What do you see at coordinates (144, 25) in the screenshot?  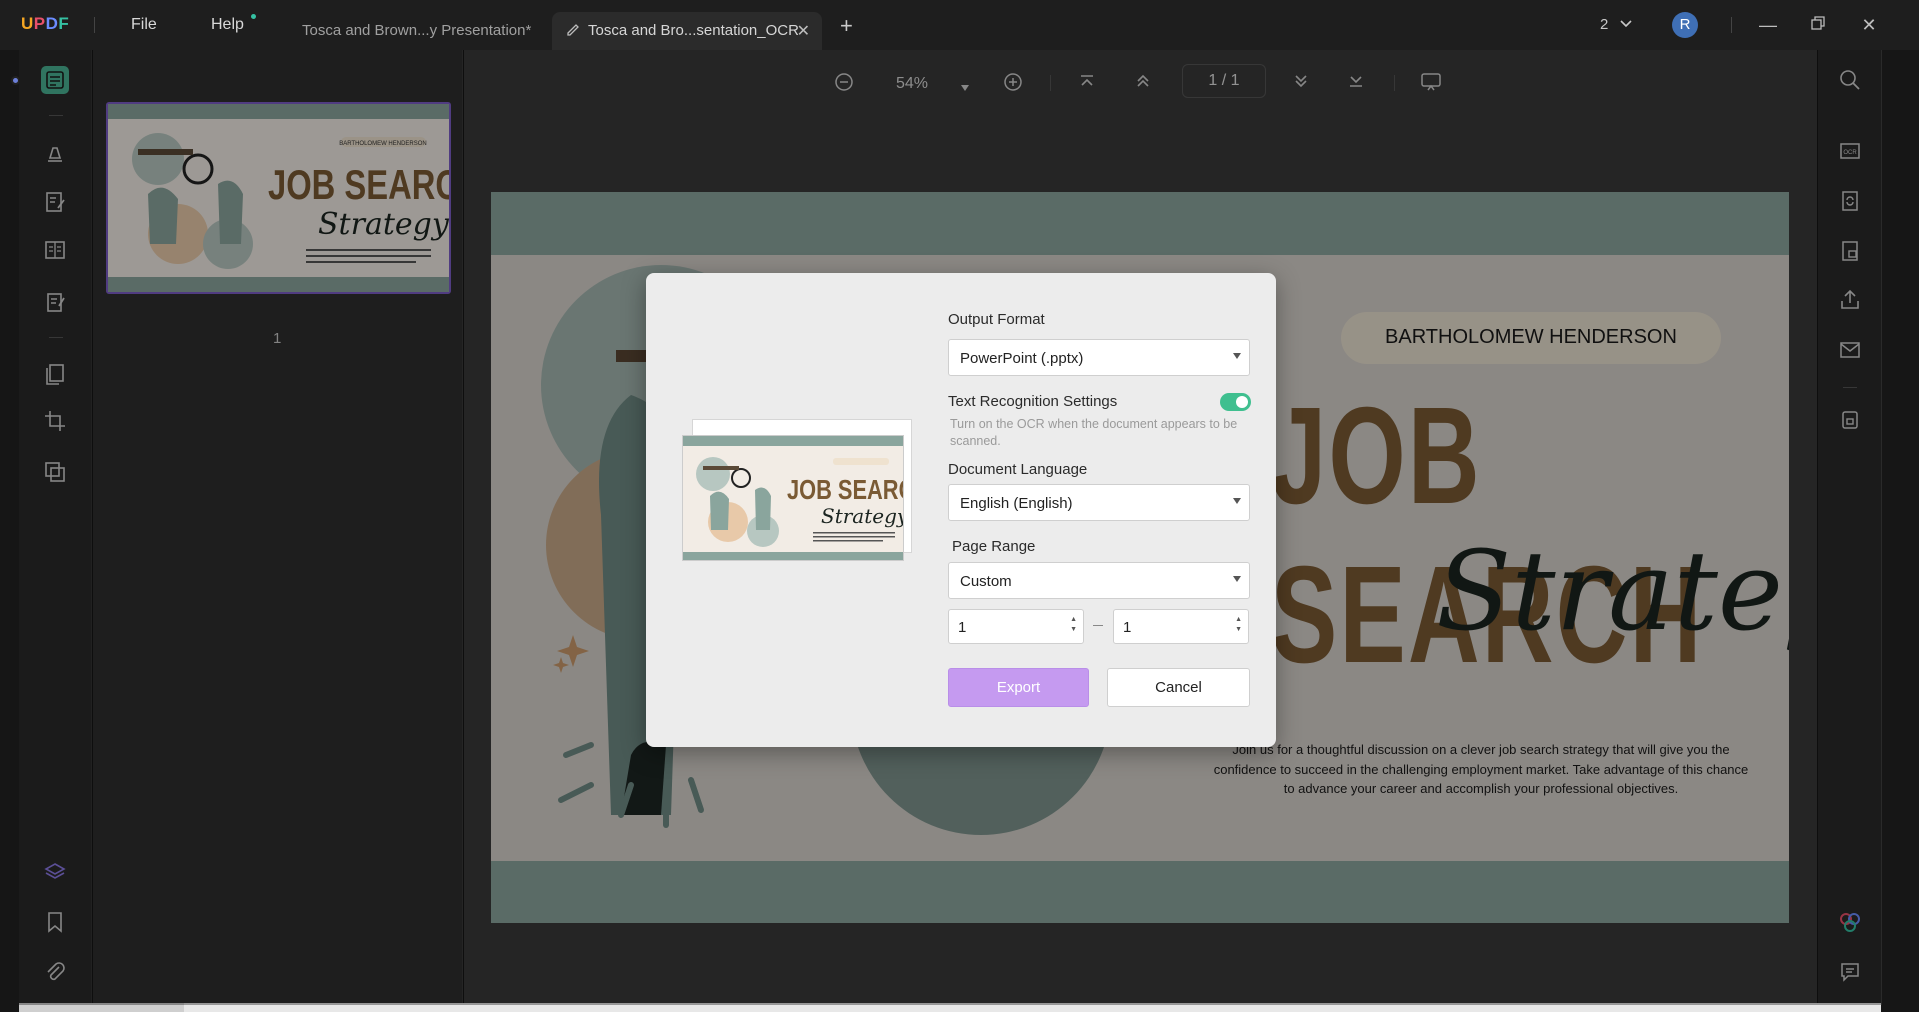 I see `menu-file: File` at bounding box center [144, 25].